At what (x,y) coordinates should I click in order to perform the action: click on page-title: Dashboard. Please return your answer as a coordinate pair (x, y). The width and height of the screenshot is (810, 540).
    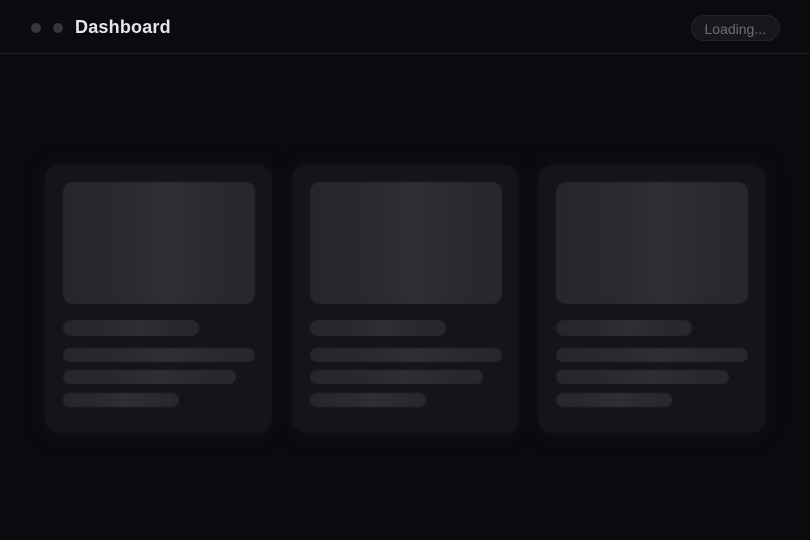
    Looking at the image, I should click on (123, 27).